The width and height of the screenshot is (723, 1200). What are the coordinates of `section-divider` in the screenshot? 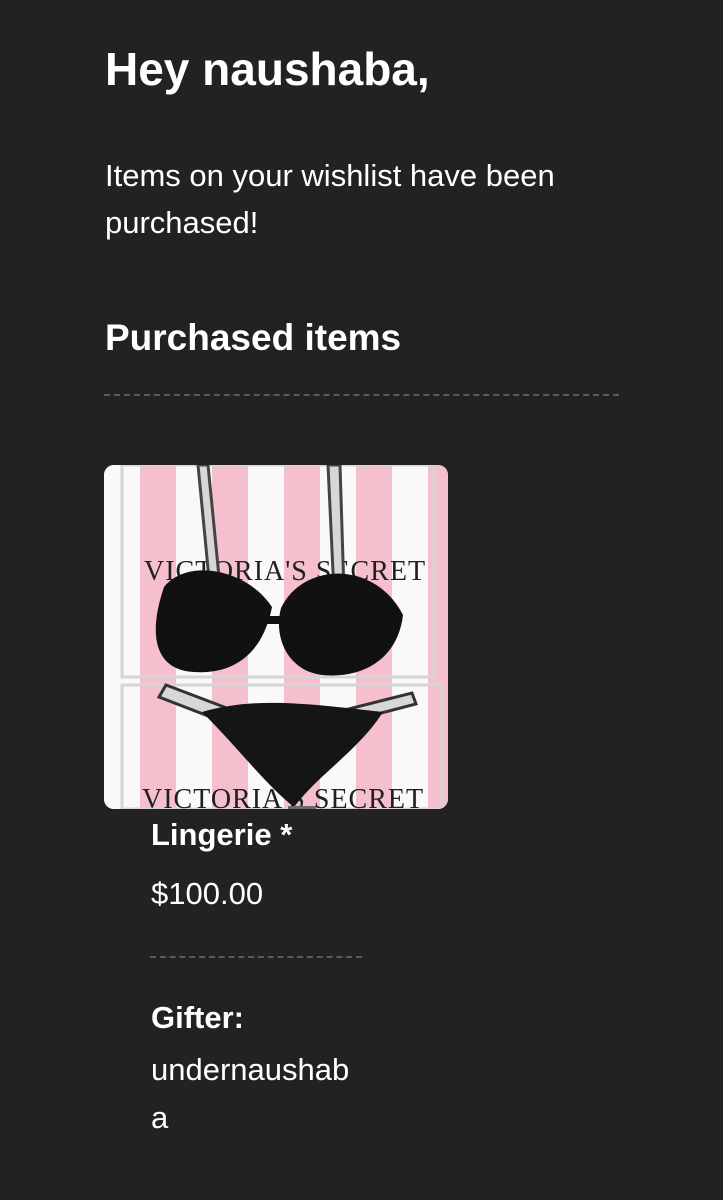 It's located at (361, 395).